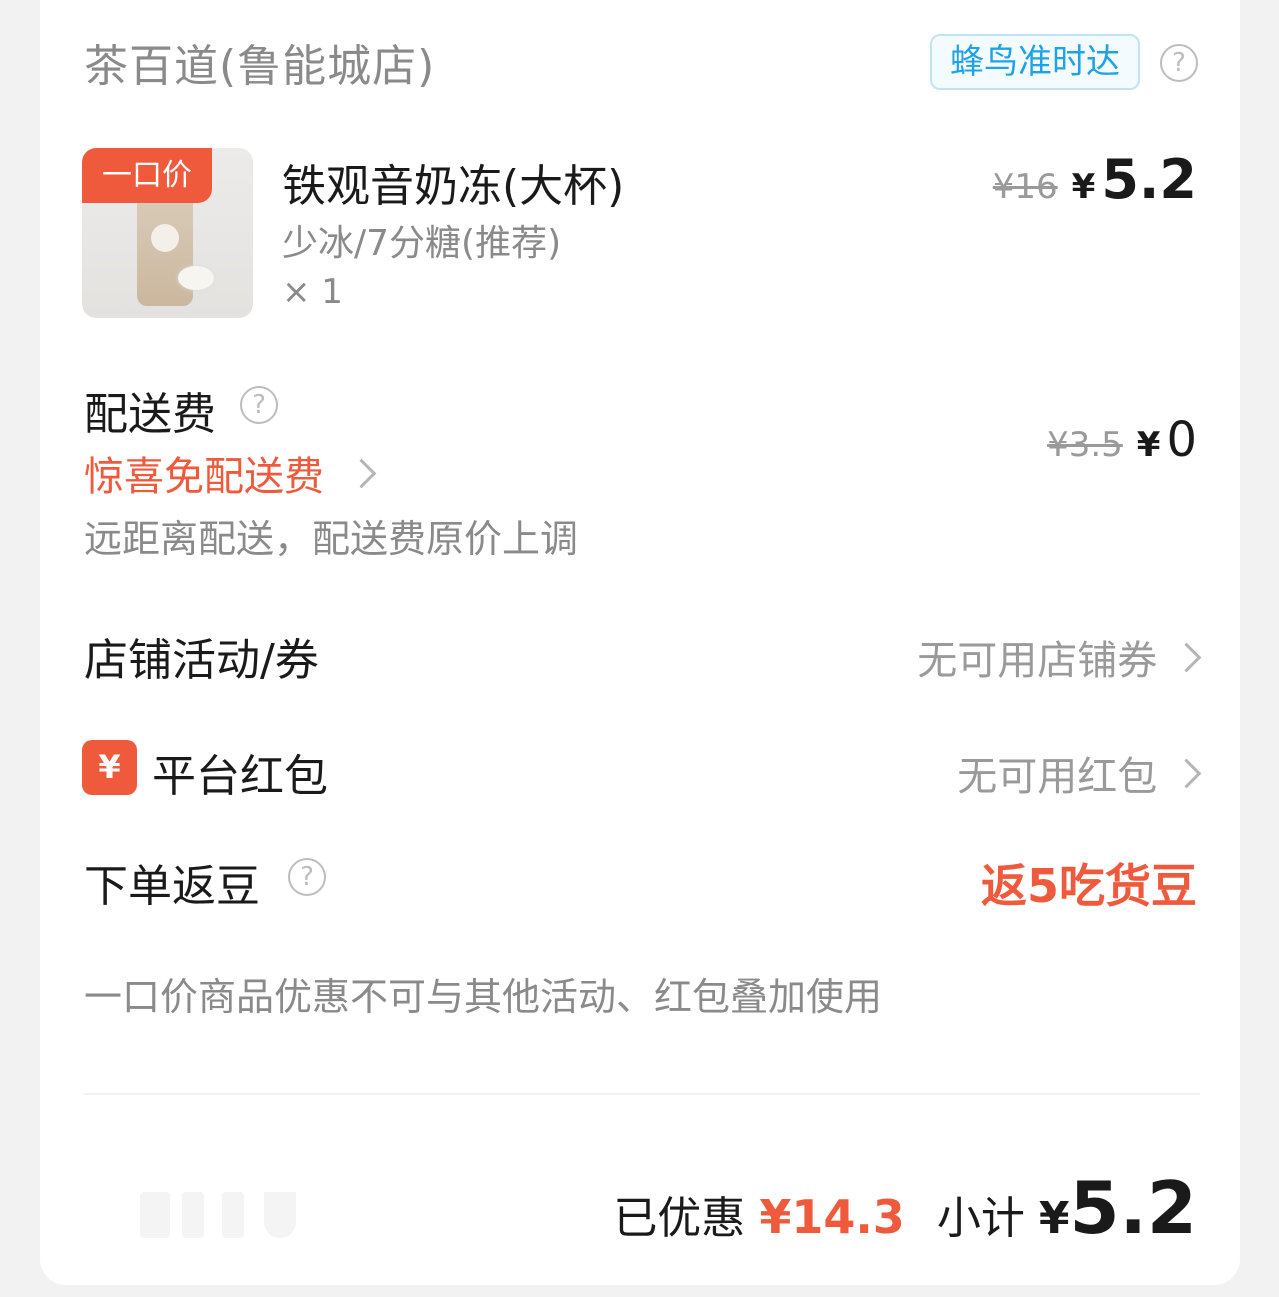  I want to click on shop-coupon-title: 店铺活动/券, so click(201, 660).